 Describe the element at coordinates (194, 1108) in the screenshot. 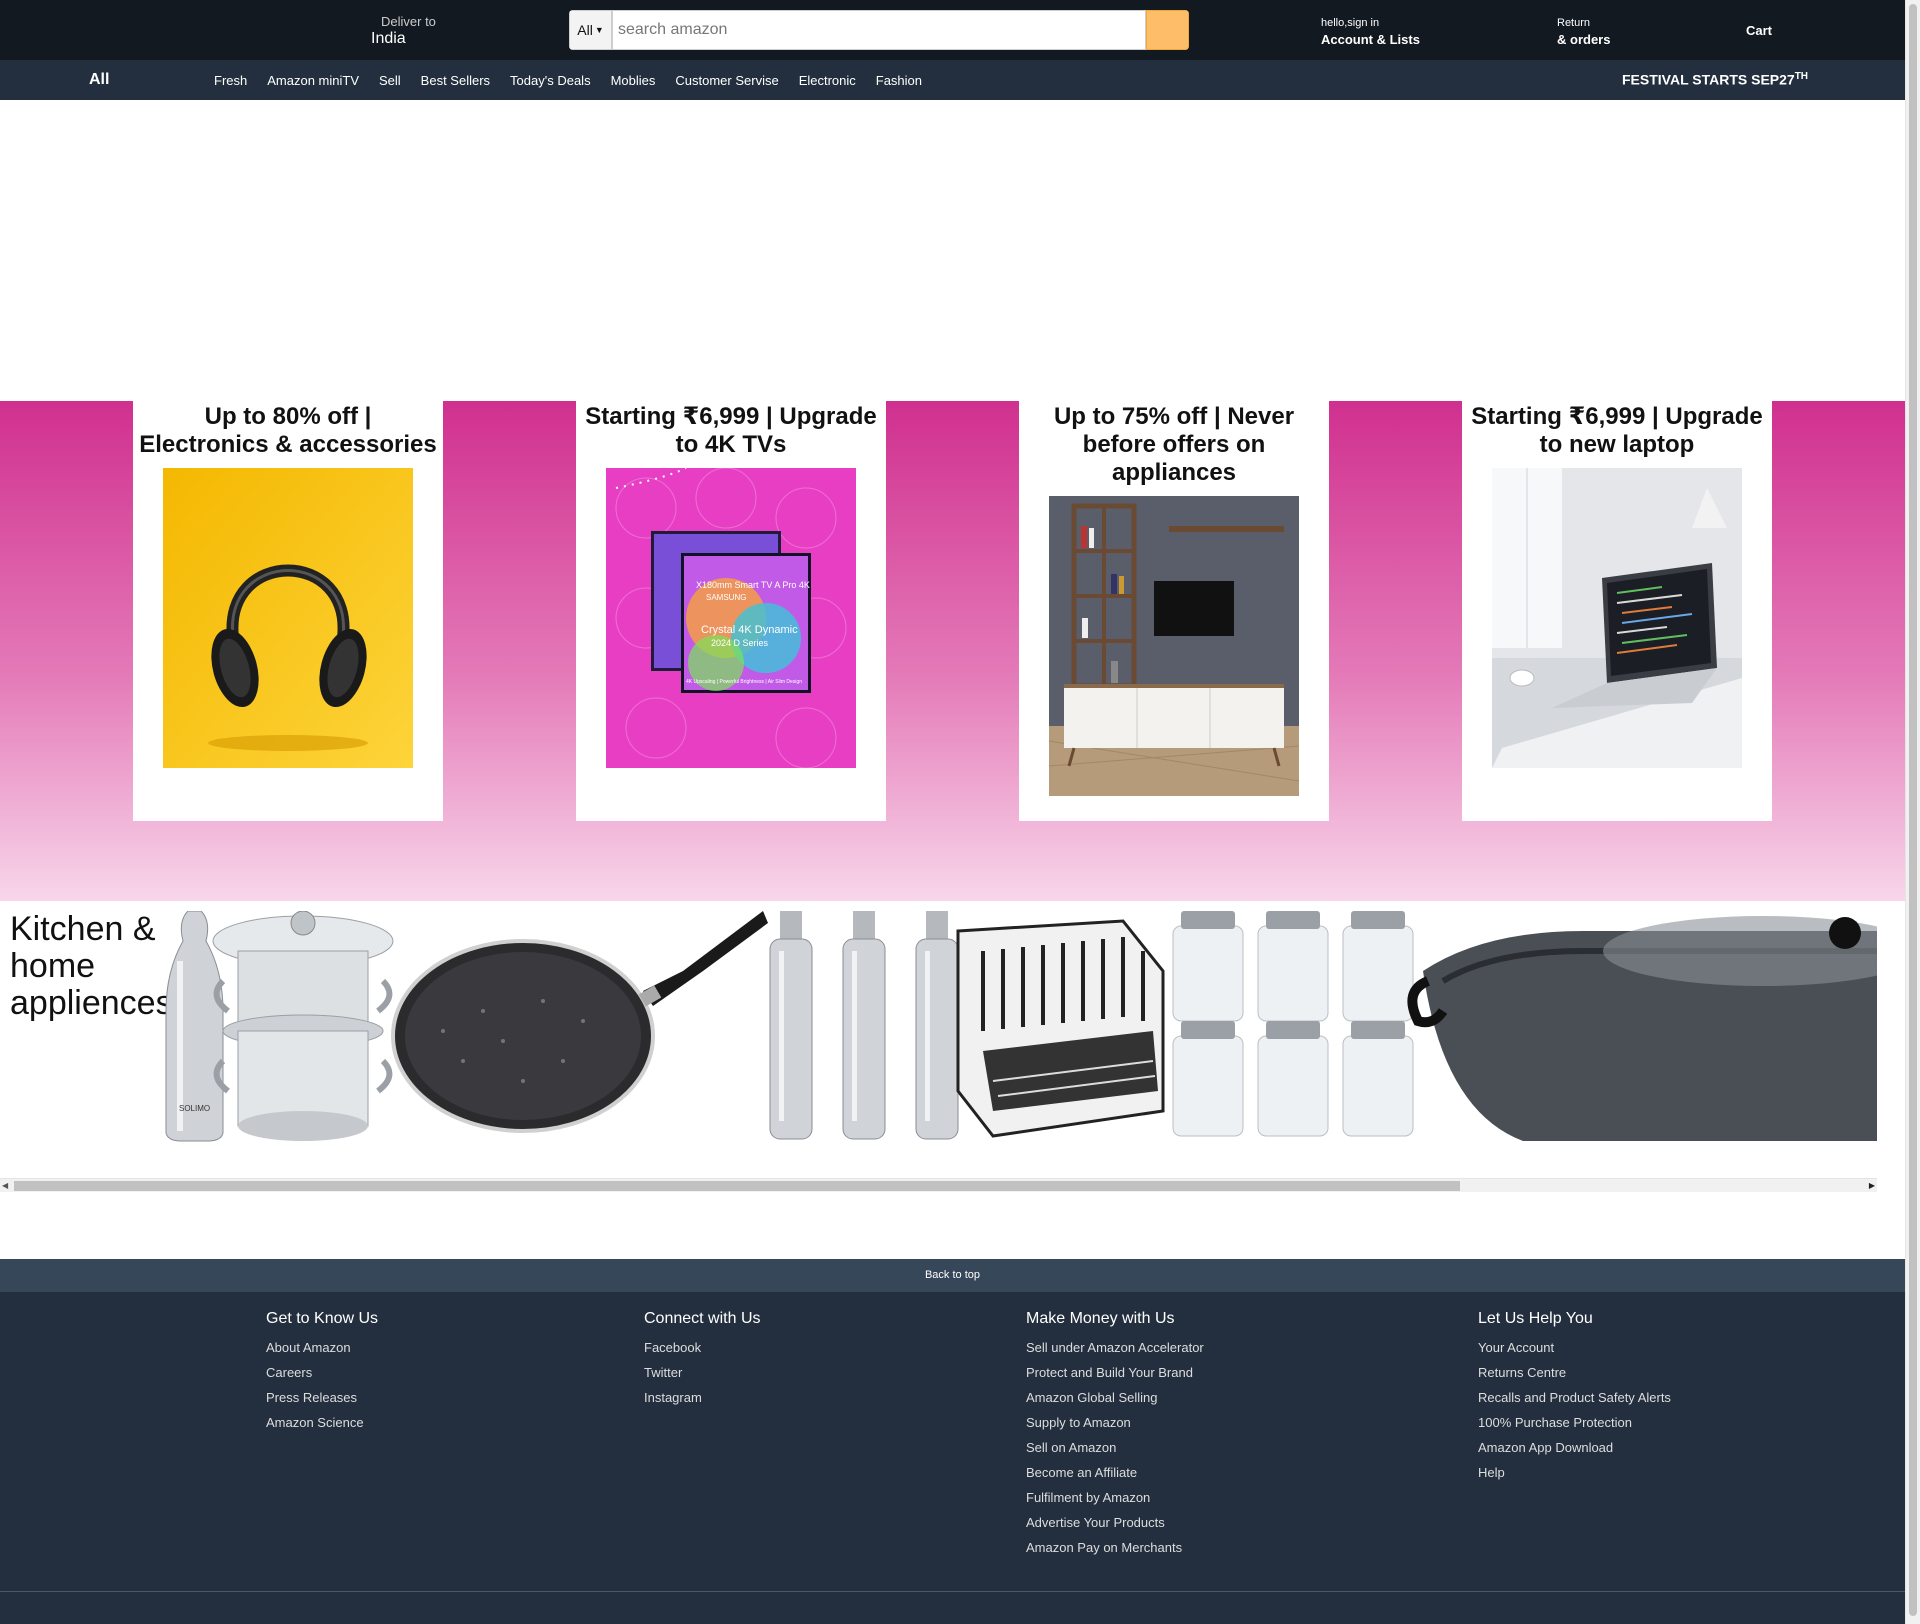

I see `bottle-brand-text: SOLIMO` at that location.